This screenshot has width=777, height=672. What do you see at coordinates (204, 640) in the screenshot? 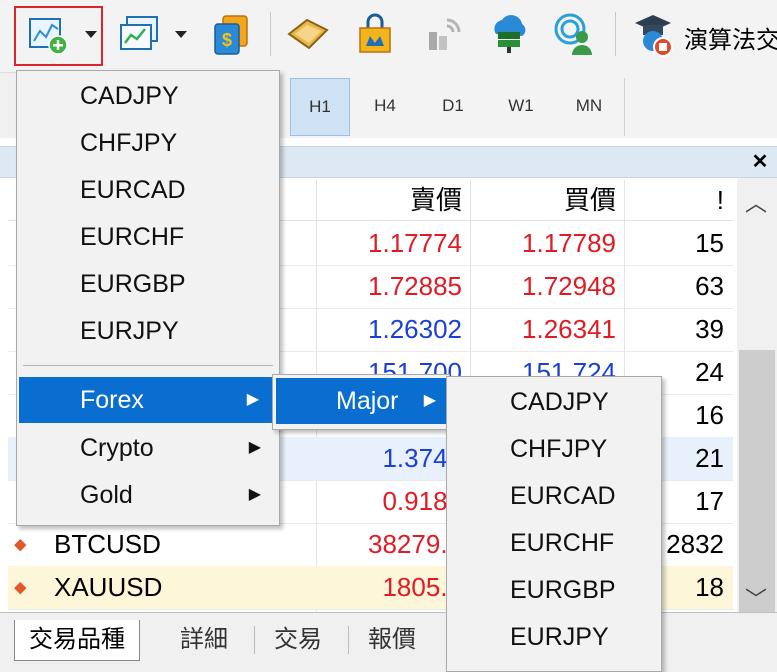
I see `tab-details: 詳細` at bounding box center [204, 640].